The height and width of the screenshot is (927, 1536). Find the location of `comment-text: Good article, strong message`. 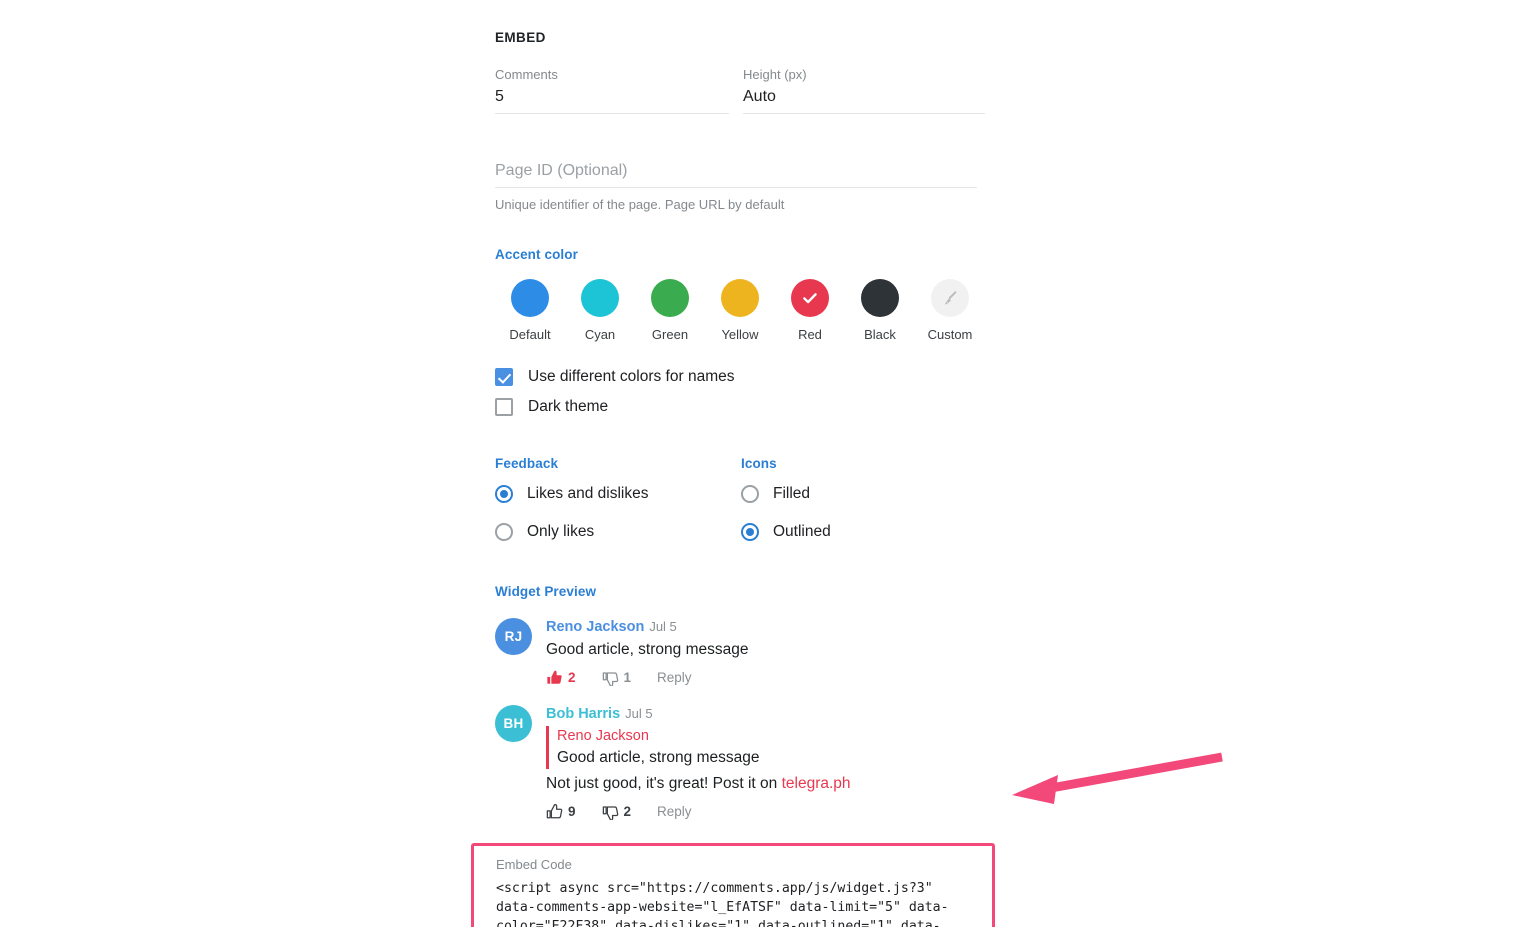

comment-text: Good article, strong message is located at coordinates (647, 649).